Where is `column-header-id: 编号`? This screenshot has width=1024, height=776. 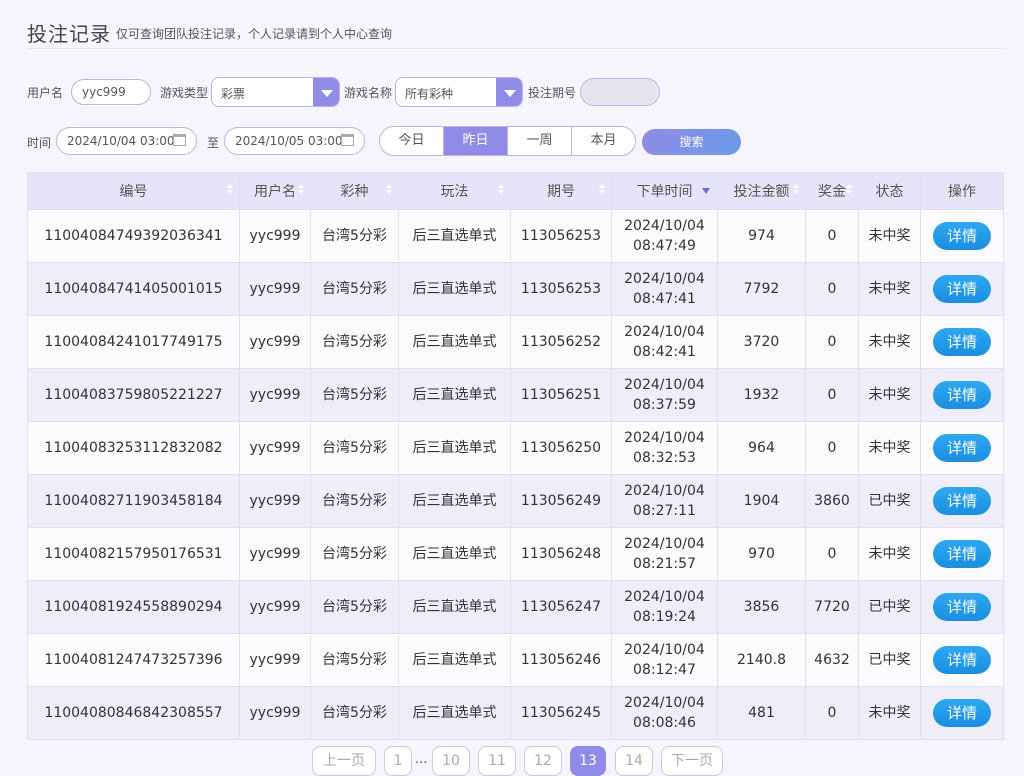
column-header-id: 编号 is located at coordinates (133, 191).